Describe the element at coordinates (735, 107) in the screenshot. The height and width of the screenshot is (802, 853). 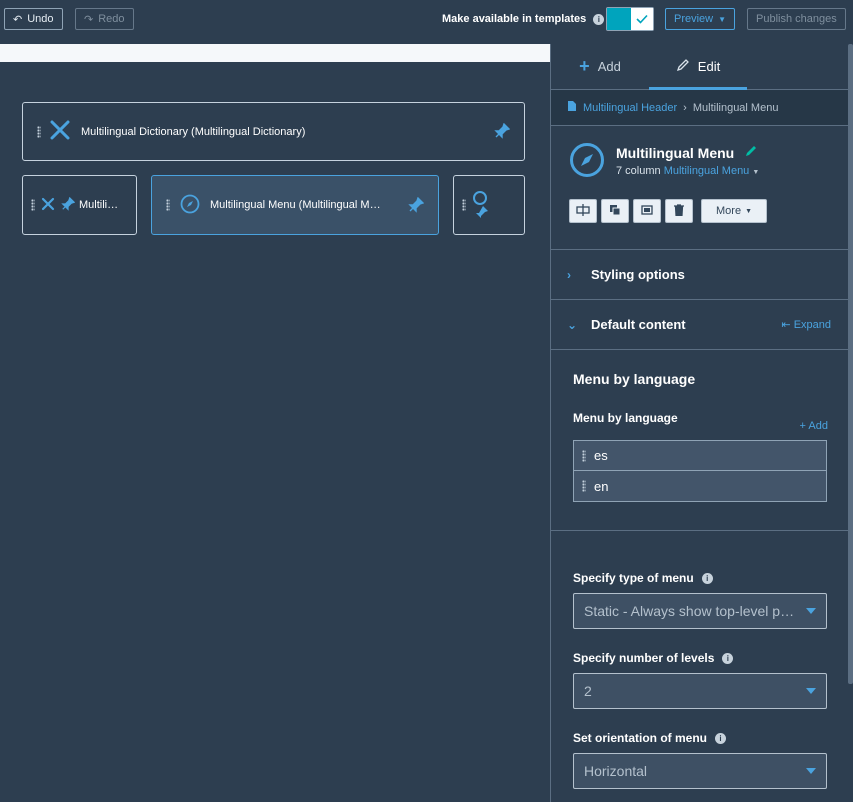
I see `breadcrumb-current: Multilingual Menu` at that location.